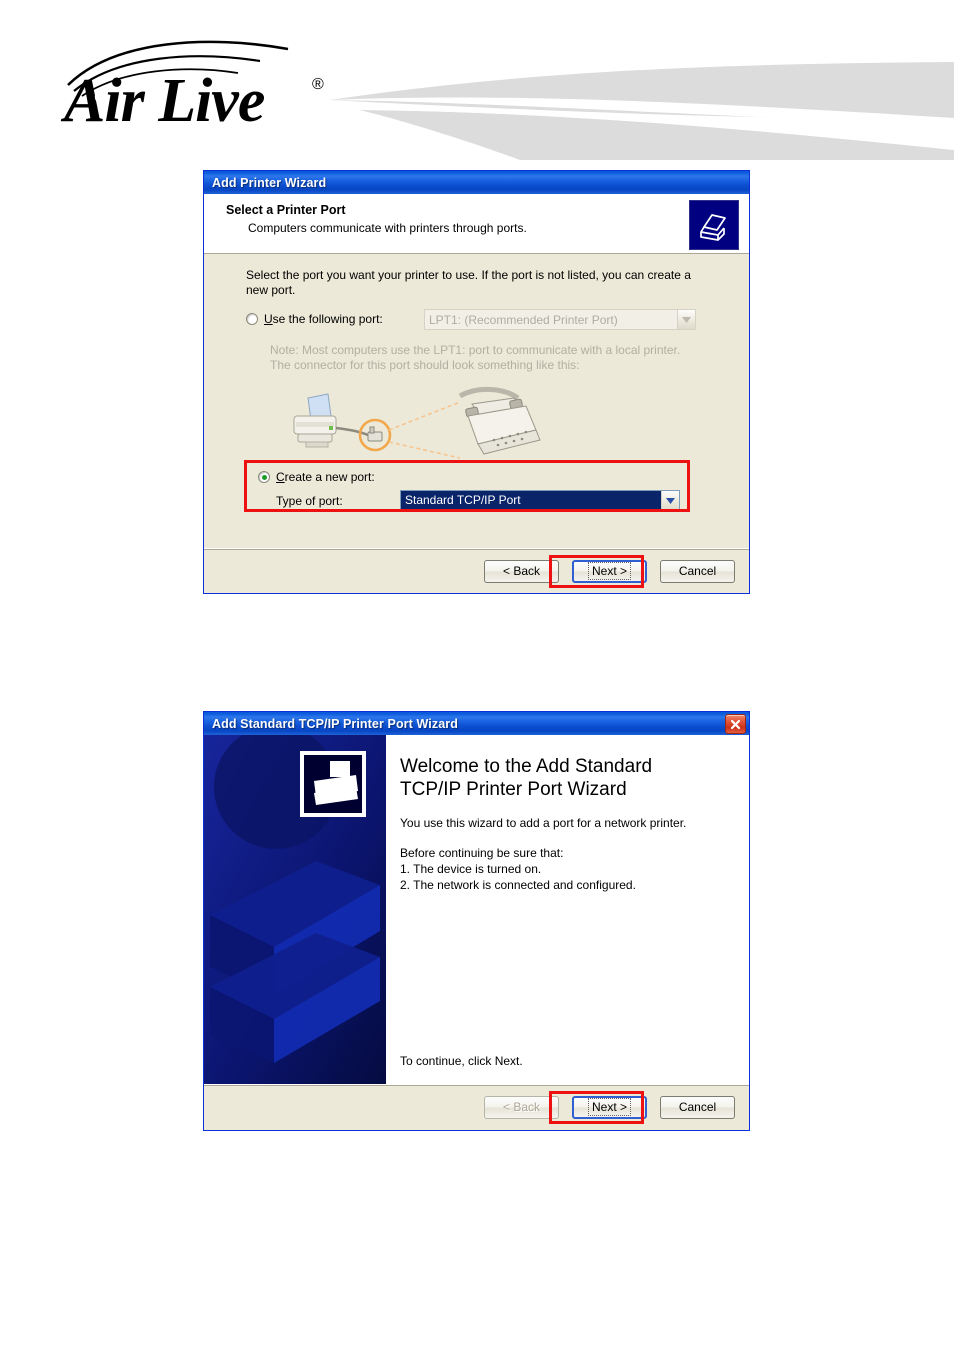  Describe the element at coordinates (323, 319) in the screenshot. I see `radio-label-use-following-port: Use the following port:` at that location.